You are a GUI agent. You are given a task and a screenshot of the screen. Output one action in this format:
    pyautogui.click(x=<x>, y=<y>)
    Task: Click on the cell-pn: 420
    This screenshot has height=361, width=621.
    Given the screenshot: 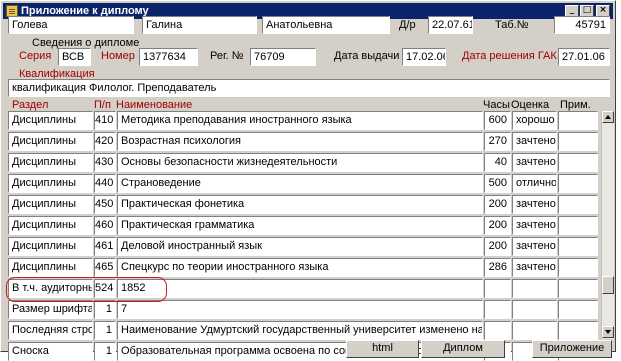 What is the action you would take?
    pyautogui.click(x=105, y=141)
    